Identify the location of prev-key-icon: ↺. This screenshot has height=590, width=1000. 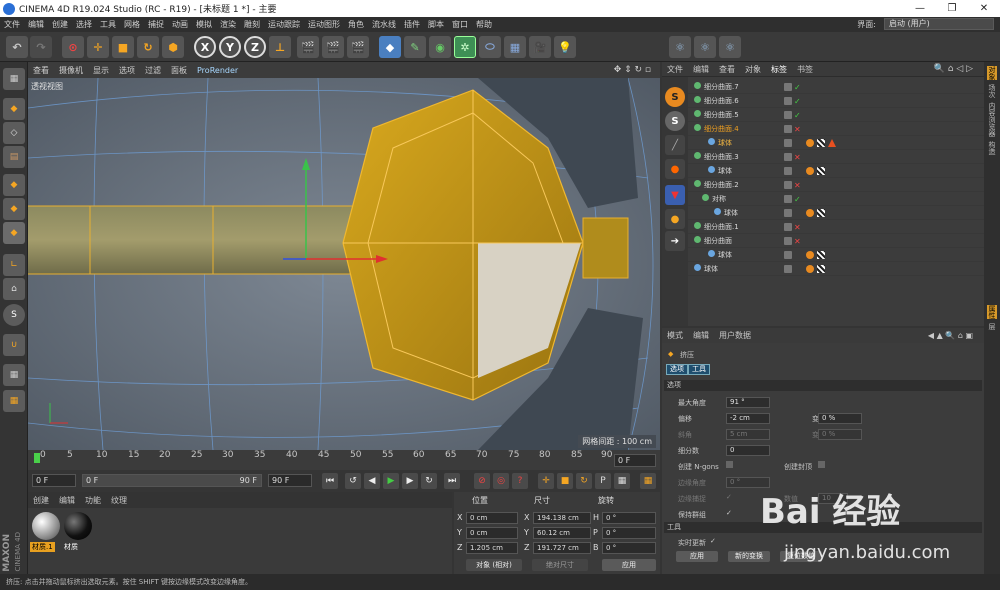
(353, 481).